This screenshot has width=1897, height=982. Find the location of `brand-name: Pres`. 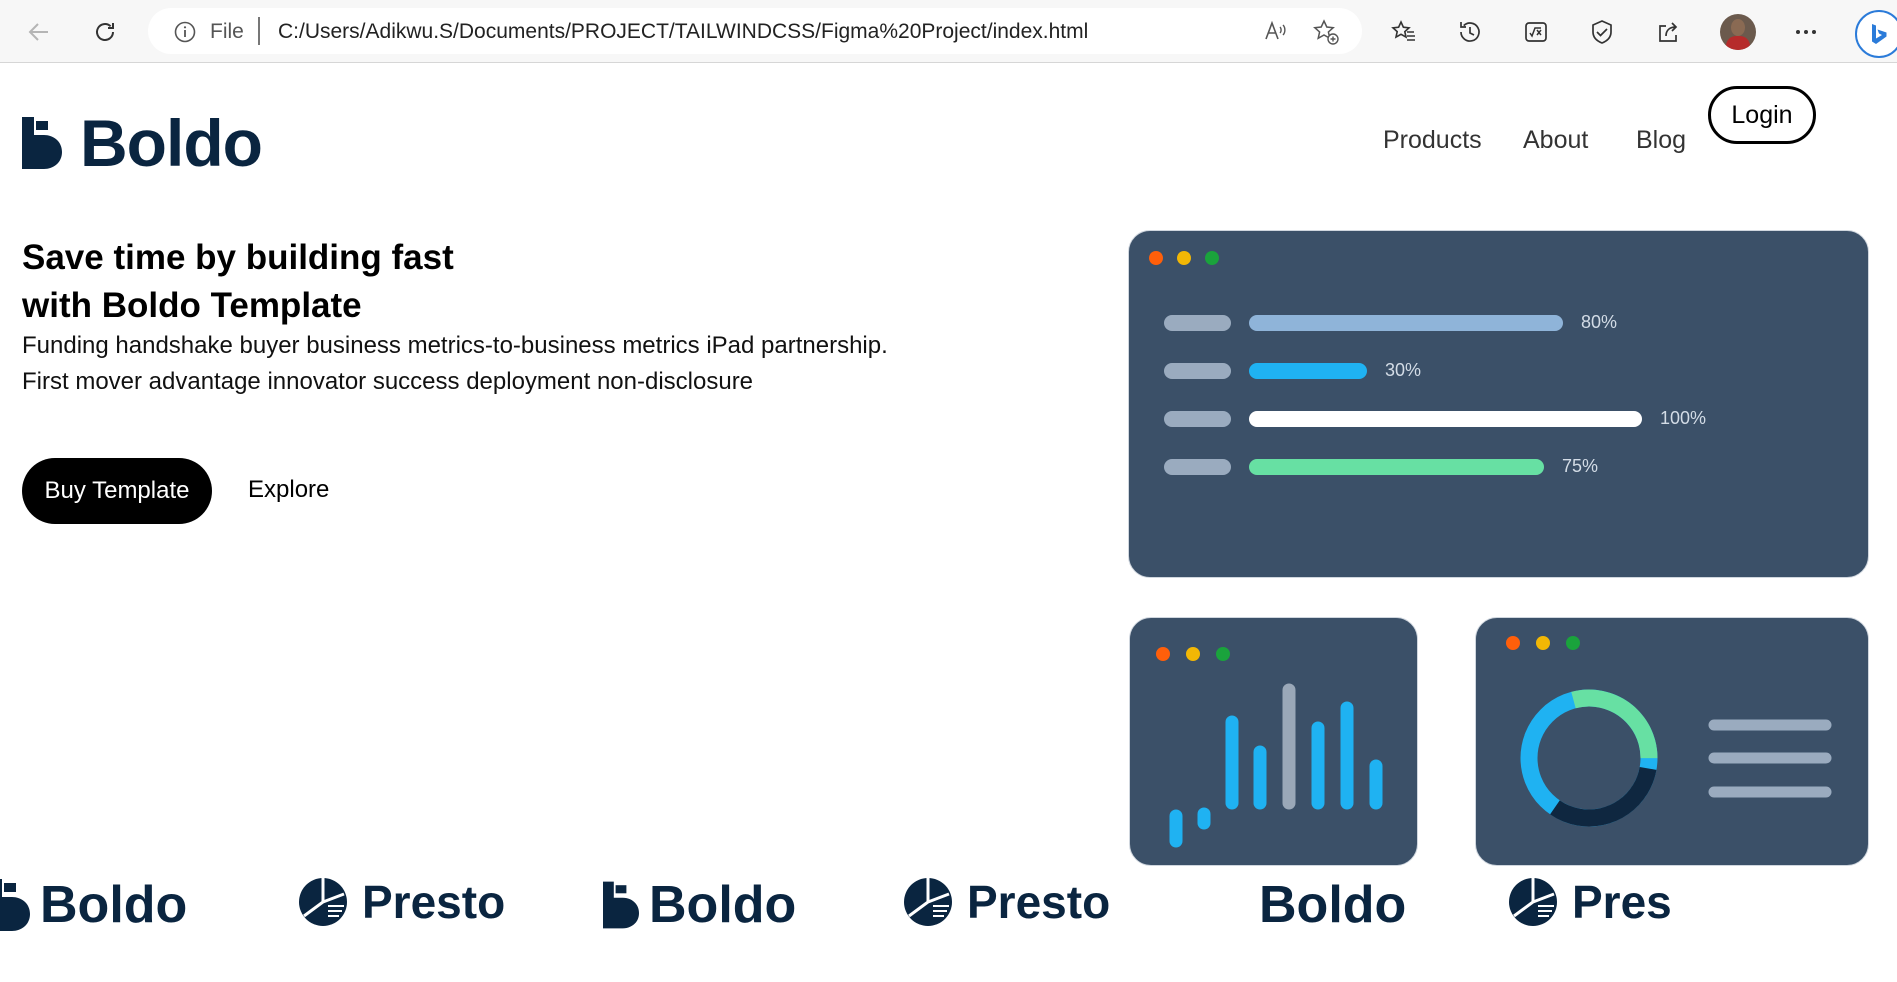

brand-name: Pres is located at coordinates (1622, 902).